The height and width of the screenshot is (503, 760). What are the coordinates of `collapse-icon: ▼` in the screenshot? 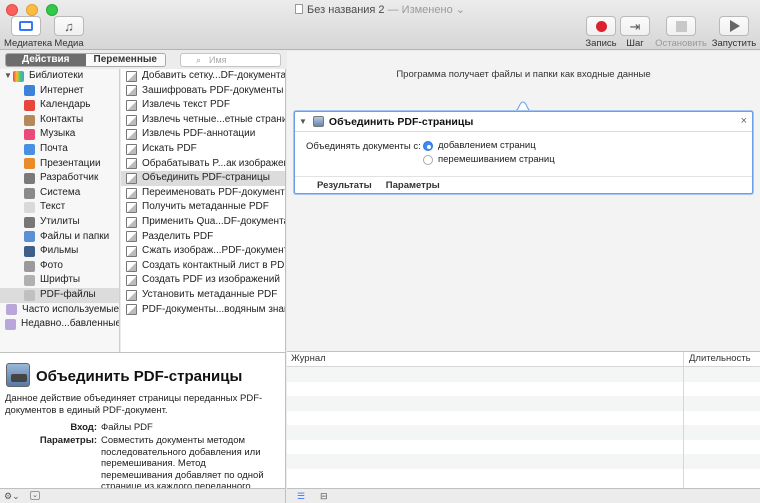 It's located at (303, 121).